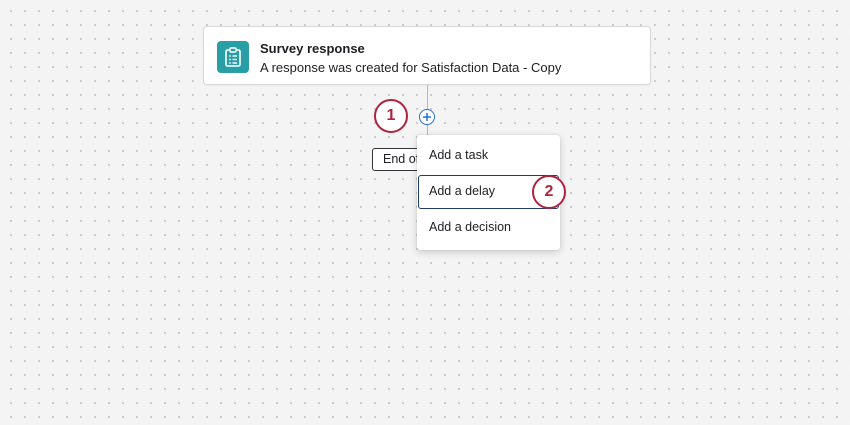 Image resolution: width=850 pixels, height=425 pixels. What do you see at coordinates (549, 192) in the screenshot?
I see `step-callout-2: 2` at bounding box center [549, 192].